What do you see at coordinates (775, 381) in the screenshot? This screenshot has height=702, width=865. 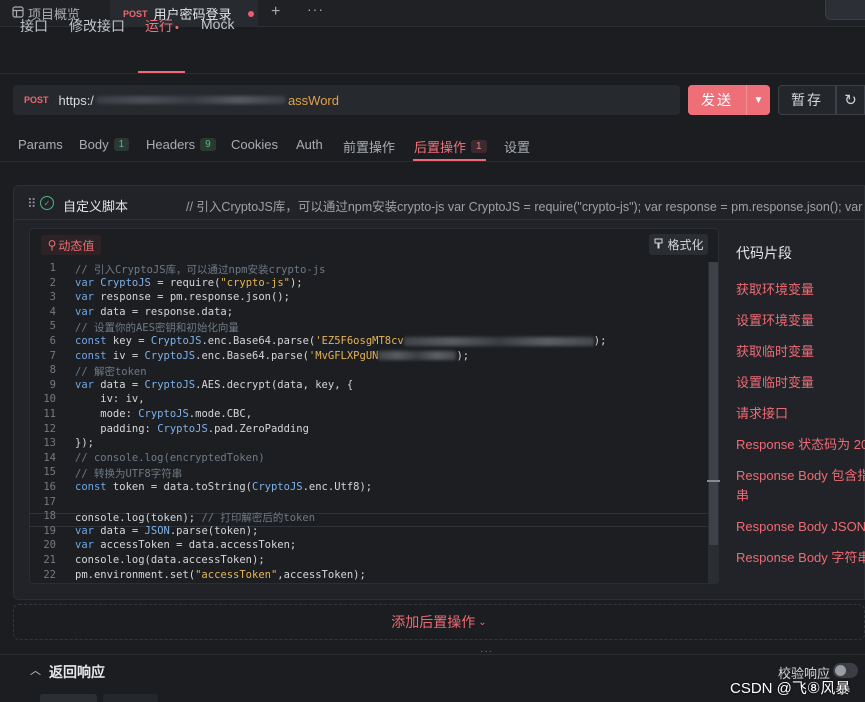 I see `snippet-set-temp: 设置临时变量` at bounding box center [775, 381].